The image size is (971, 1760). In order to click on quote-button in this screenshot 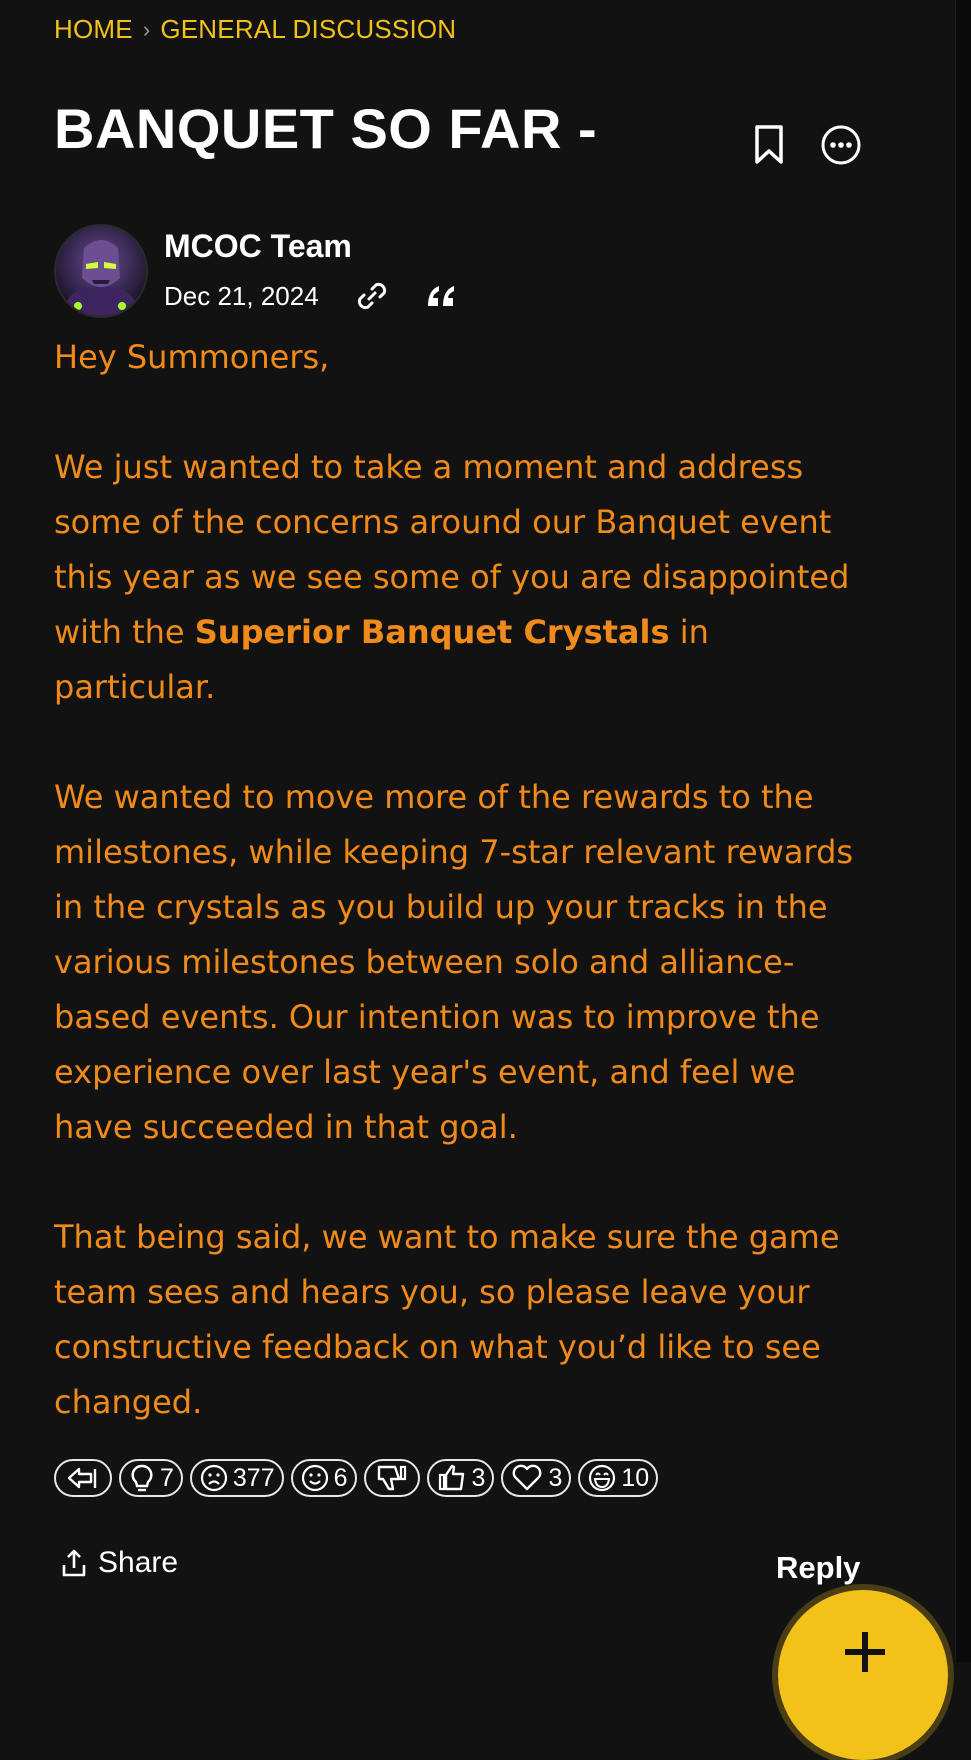, I will do `click(441, 296)`.